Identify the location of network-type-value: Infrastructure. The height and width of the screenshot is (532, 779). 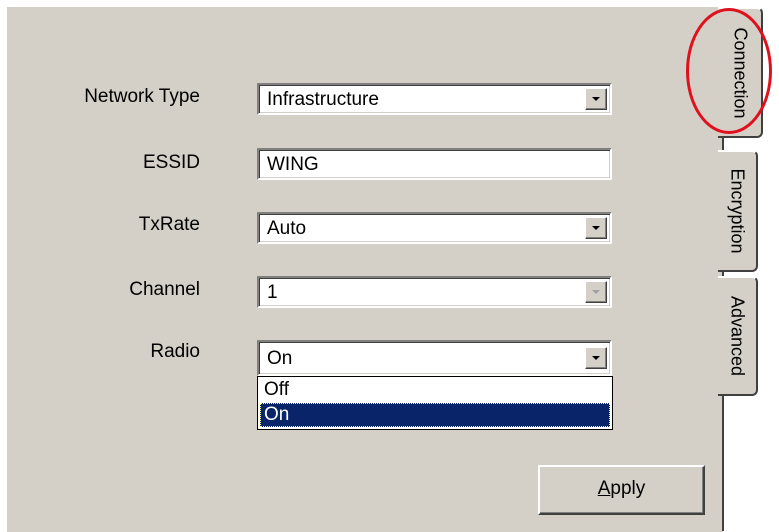
(323, 99).